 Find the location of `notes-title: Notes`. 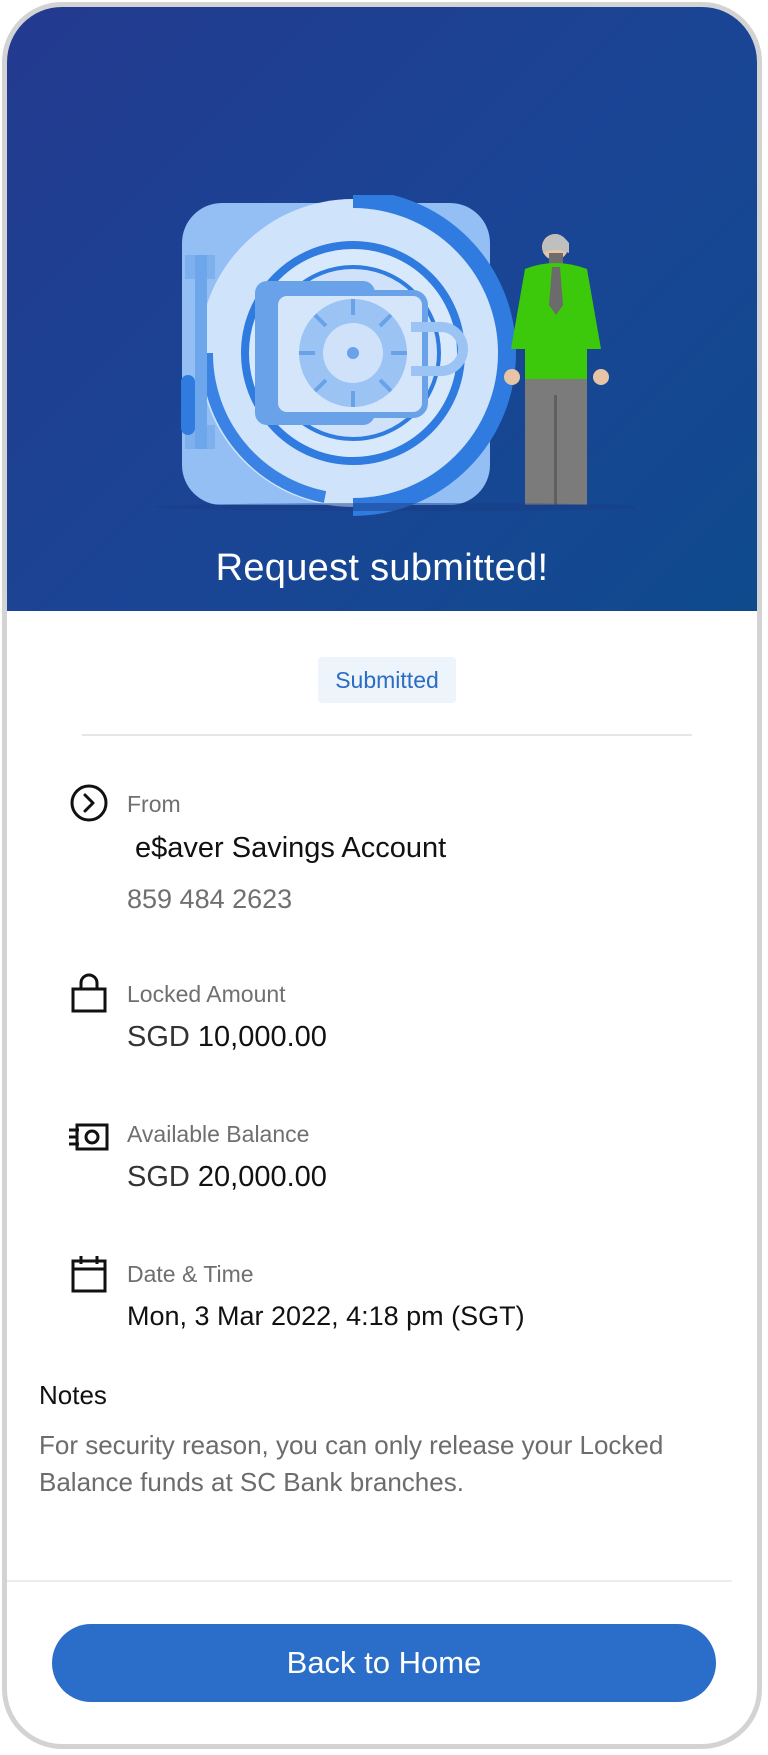

notes-title: Notes is located at coordinates (73, 1395).